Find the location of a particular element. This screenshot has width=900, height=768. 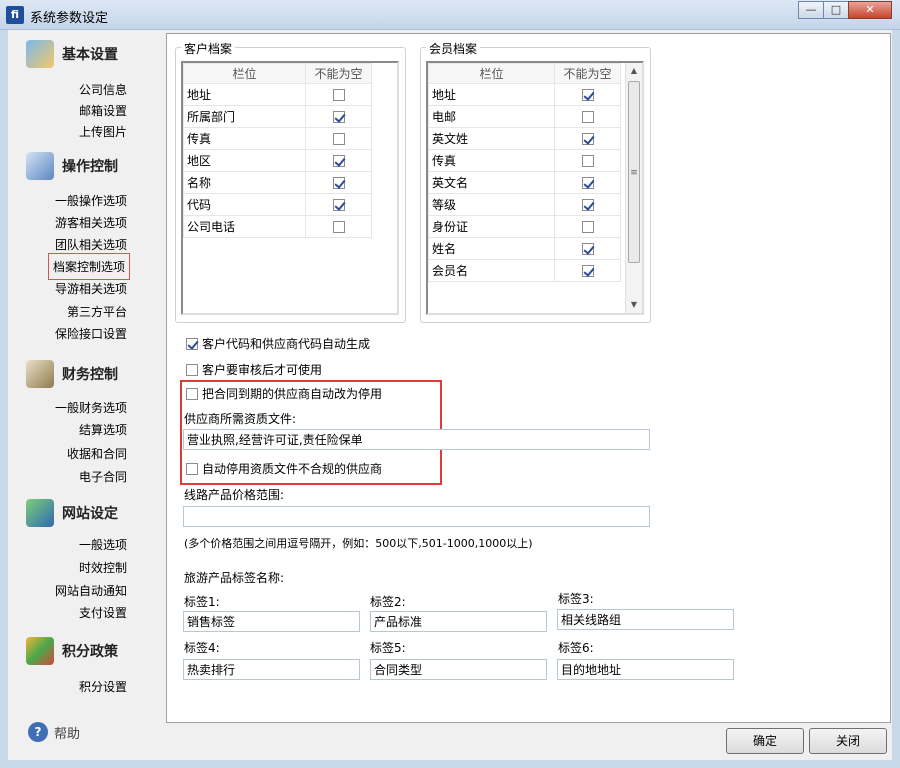

sidebar-item-company-info: 公司信息 is located at coordinates (103, 89).